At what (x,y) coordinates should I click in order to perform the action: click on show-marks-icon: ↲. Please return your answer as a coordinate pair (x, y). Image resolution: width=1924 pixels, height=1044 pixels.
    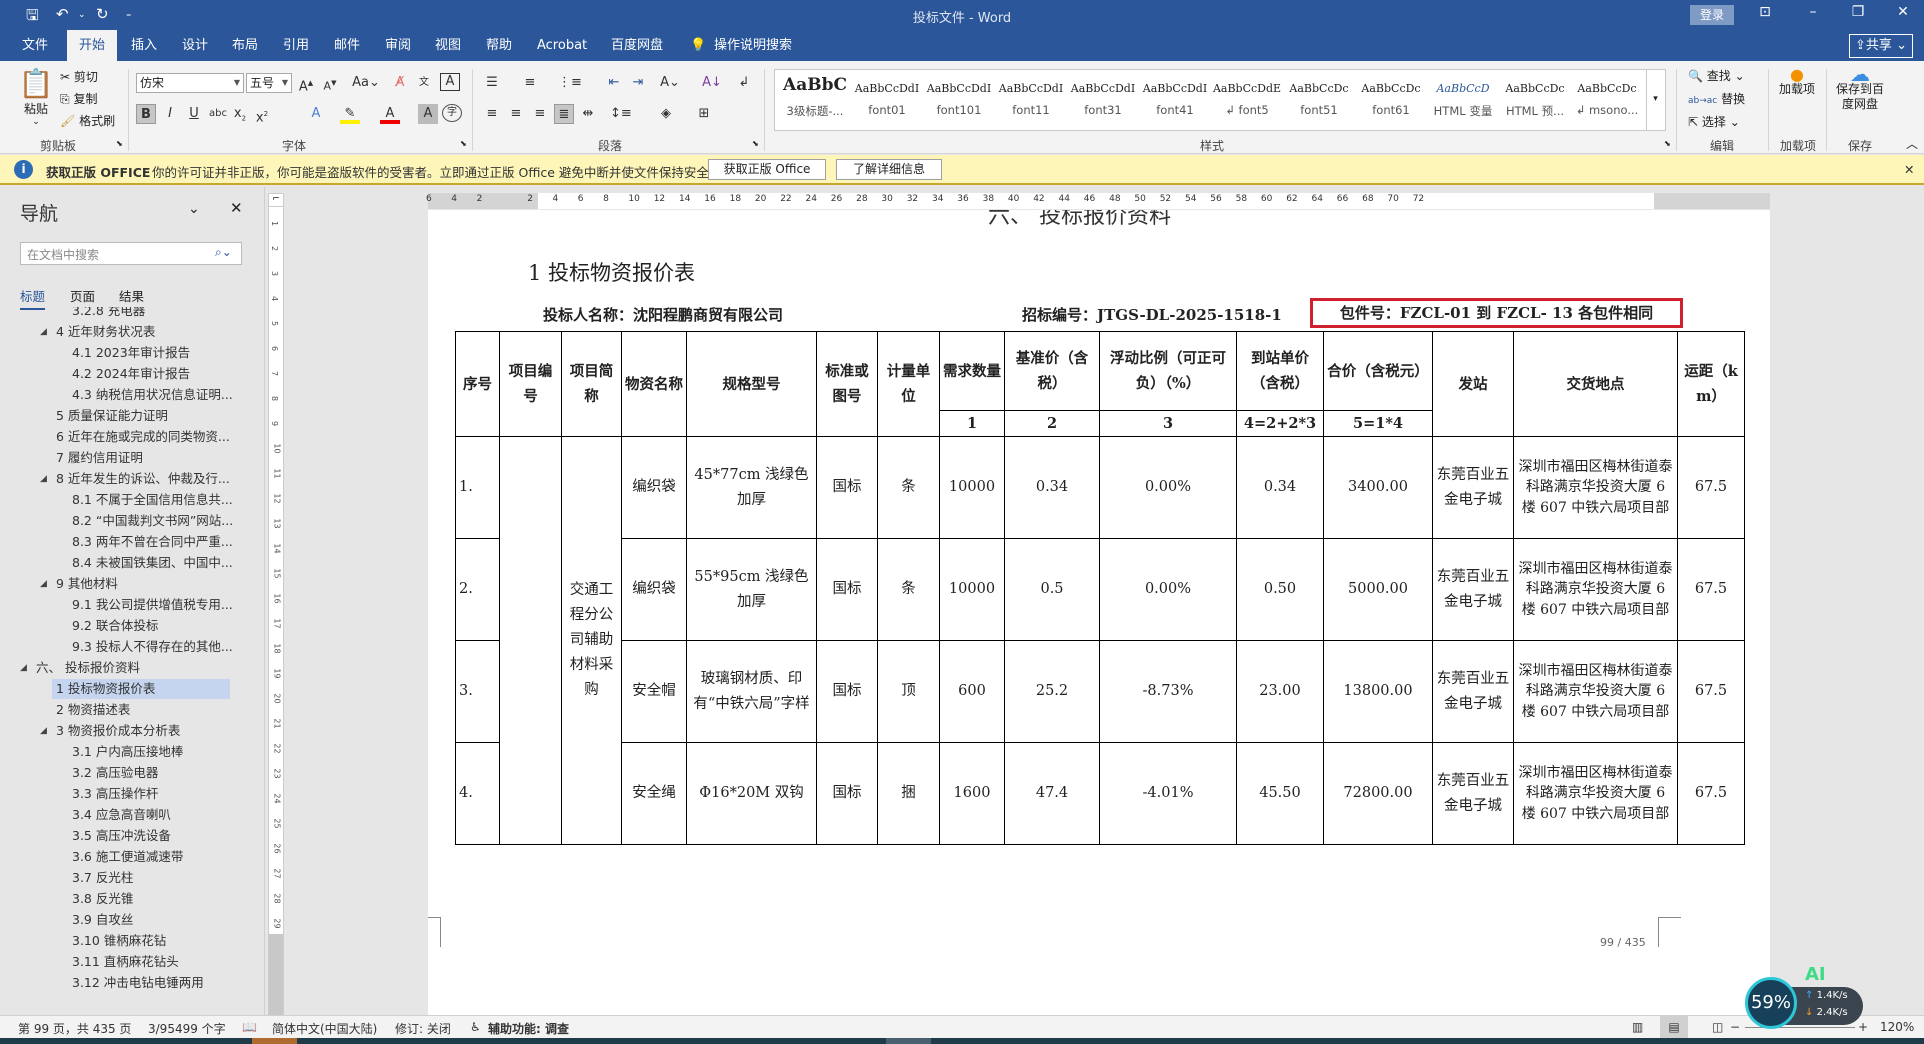
    Looking at the image, I should click on (744, 83).